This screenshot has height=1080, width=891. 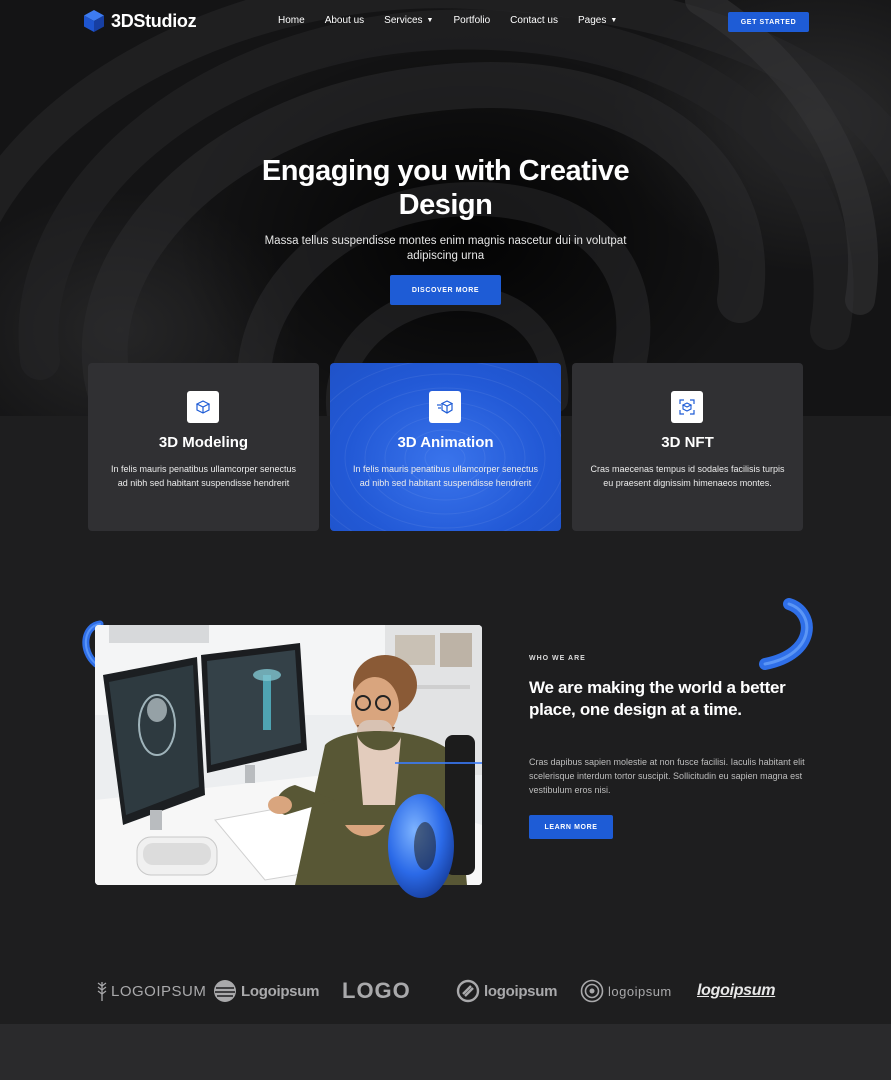 I want to click on partner-logo: LOGOIPSUM, so click(x=151, y=991).